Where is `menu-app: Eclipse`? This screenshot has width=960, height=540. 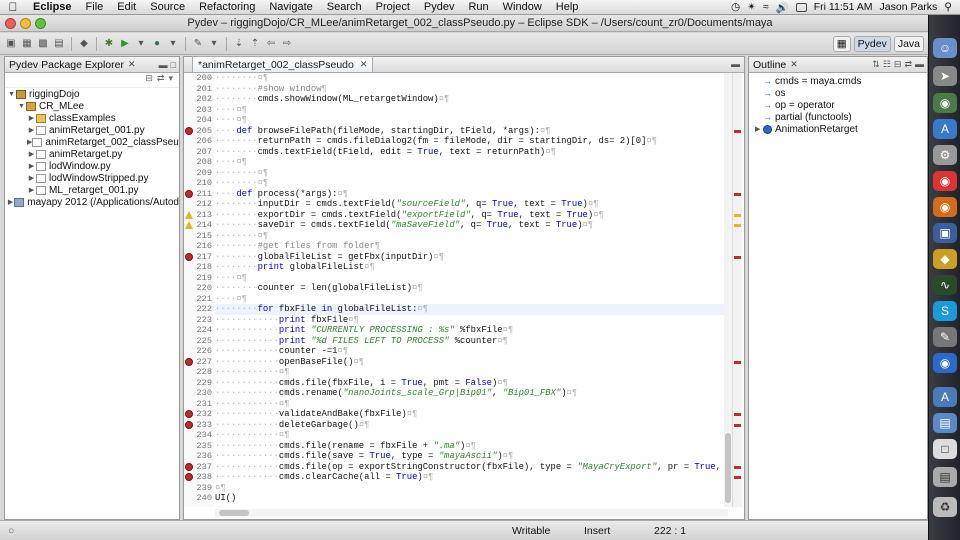 menu-app: Eclipse is located at coordinates (52, 7).